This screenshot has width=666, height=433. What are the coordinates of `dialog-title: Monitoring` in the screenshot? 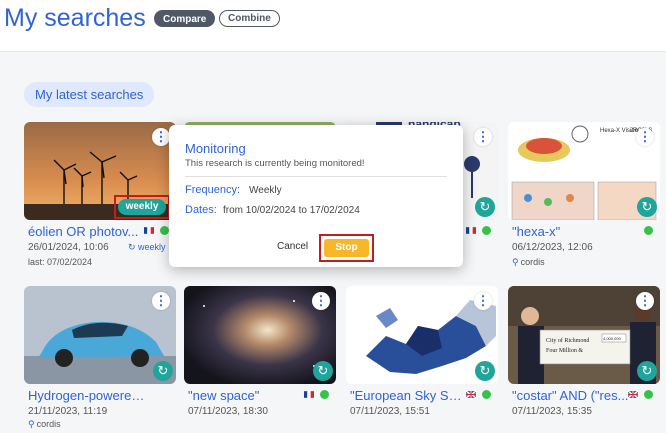 It's located at (215, 148).